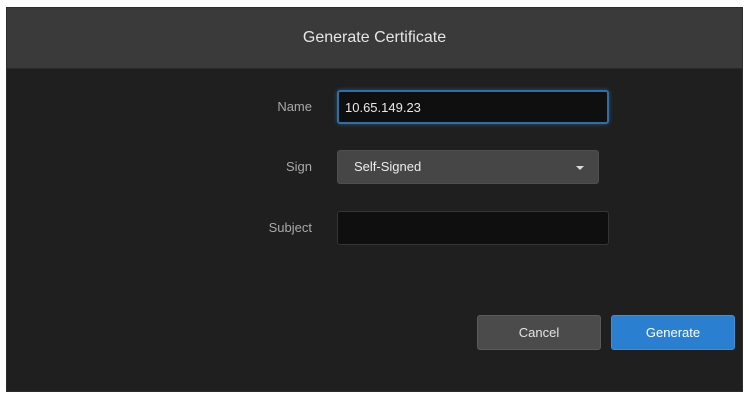 The width and height of the screenshot is (749, 397). What do you see at coordinates (294, 106) in the screenshot?
I see `name-label: Name` at bounding box center [294, 106].